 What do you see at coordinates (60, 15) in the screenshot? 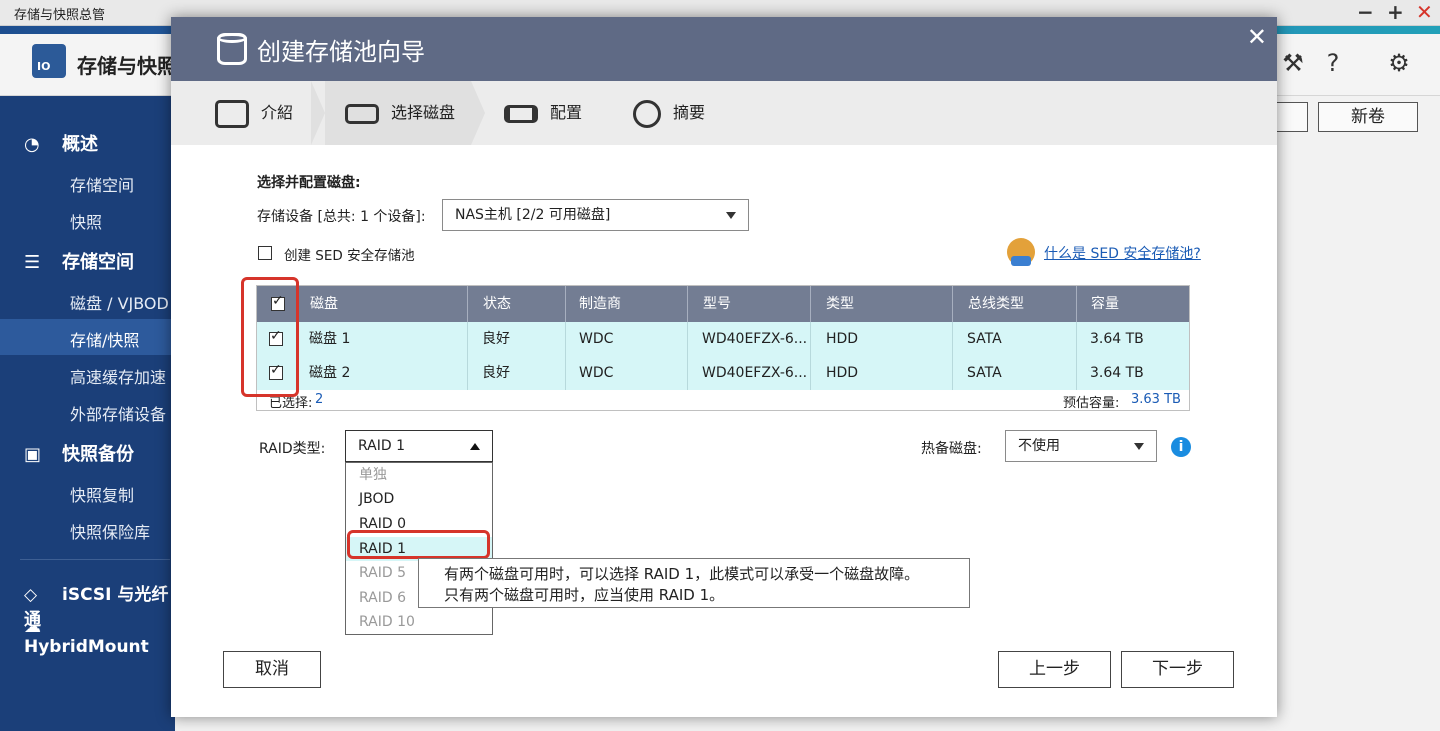
I see `window-title: 存储与快照总管` at bounding box center [60, 15].